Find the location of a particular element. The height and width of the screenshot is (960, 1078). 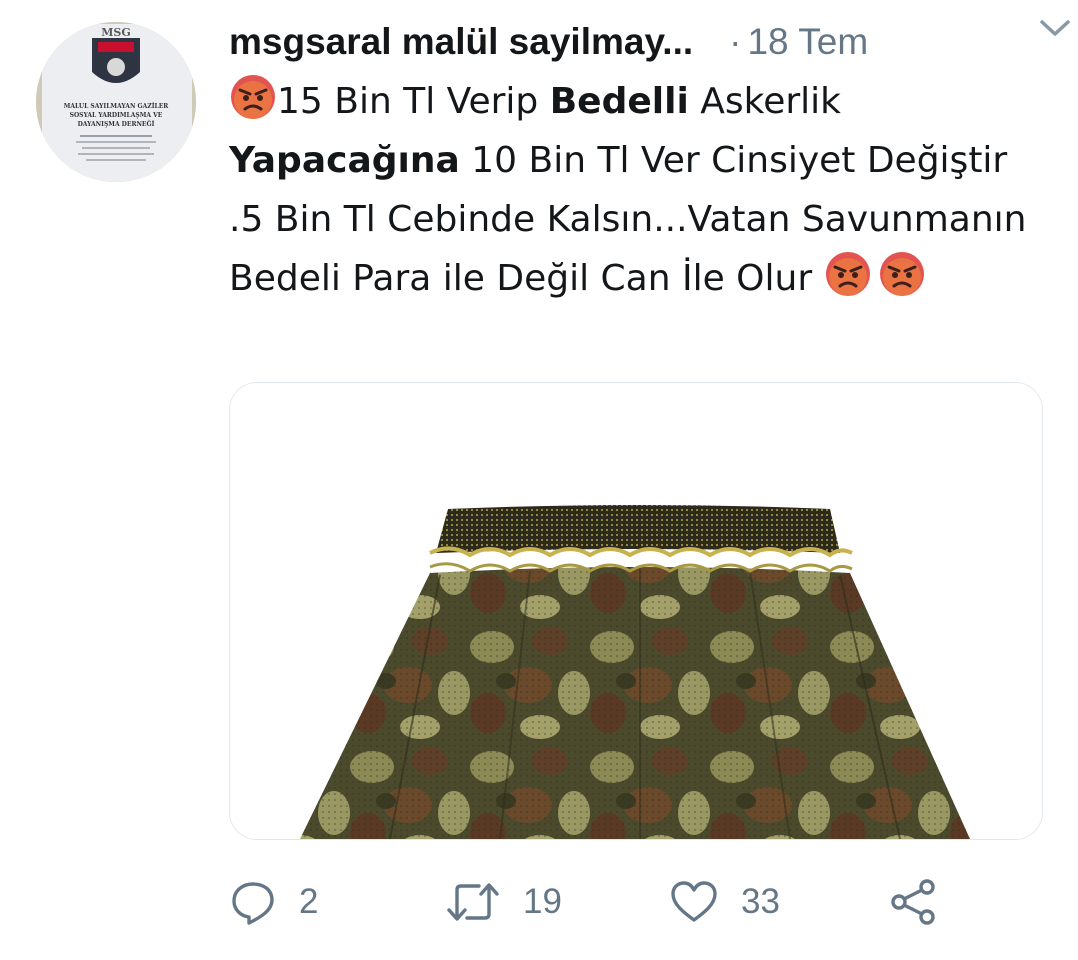

tweet-text-bold: Bedelli is located at coordinates (619, 101).